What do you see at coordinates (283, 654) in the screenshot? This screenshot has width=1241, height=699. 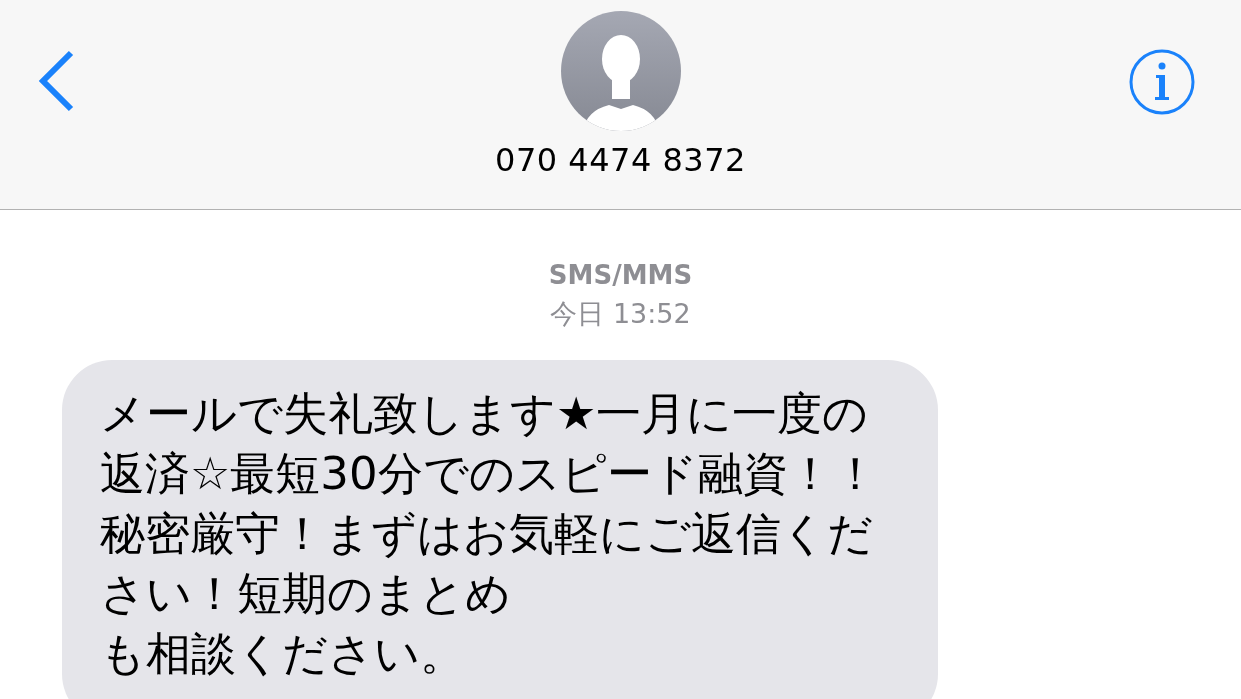 I see `message-text: も相談ください。` at bounding box center [283, 654].